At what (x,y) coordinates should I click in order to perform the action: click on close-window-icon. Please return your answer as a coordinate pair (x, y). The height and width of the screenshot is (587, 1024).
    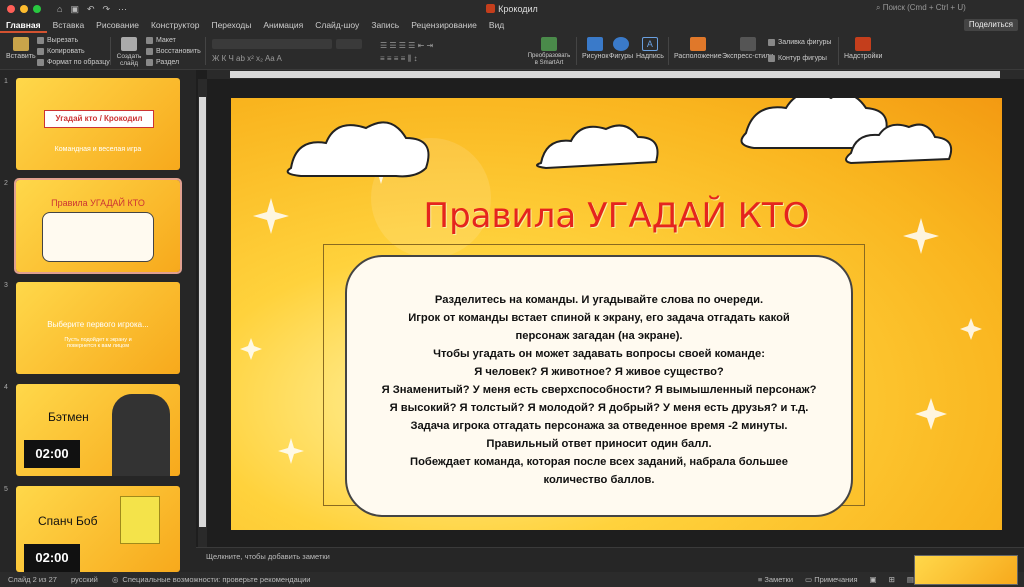
    Looking at the image, I should click on (11, 9).